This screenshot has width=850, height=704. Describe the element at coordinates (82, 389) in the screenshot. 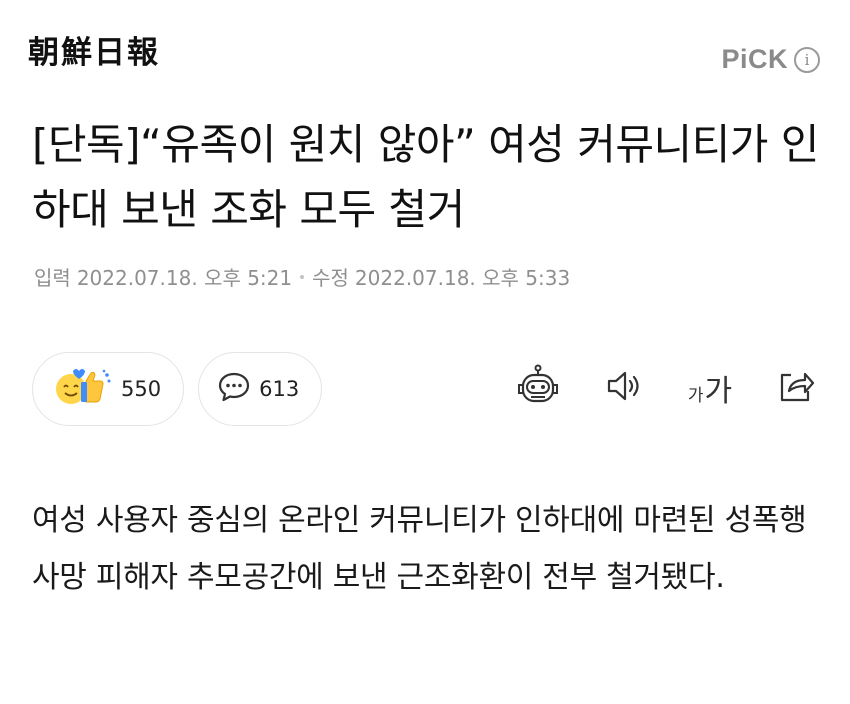

I see `smiley-thumbs-up-icon` at that location.